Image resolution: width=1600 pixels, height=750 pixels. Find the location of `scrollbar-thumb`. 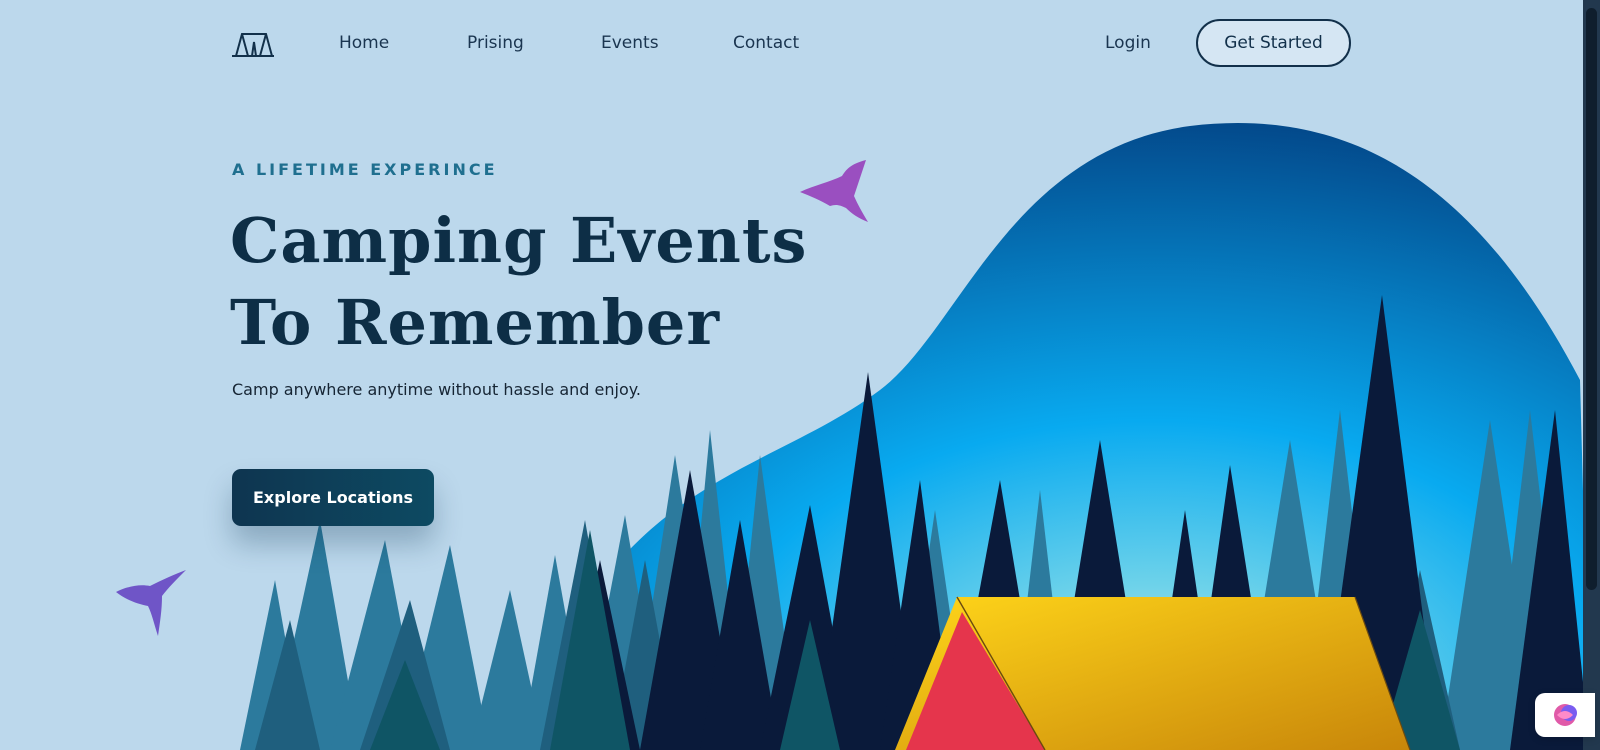

scrollbar-thumb is located at coordinates (1591, 299).